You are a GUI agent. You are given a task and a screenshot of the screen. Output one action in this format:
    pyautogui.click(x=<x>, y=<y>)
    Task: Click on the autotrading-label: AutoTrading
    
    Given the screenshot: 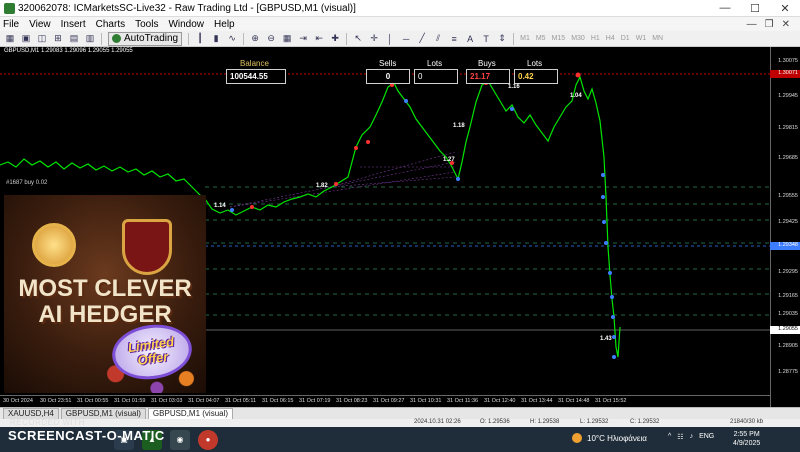 What is the action you would take?
    pyautogui.click(x=151, y=38)
    